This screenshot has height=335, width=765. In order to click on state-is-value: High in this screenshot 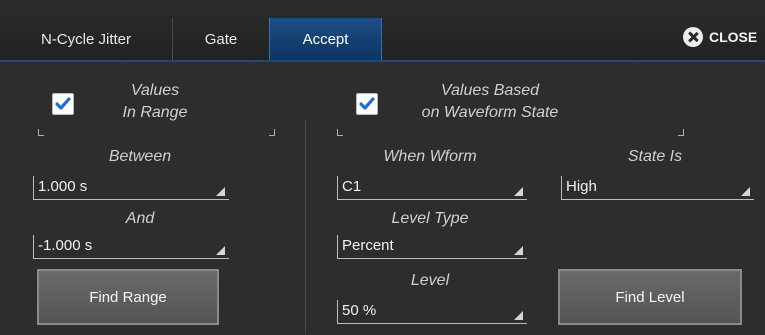, I will do `click(581, 186)`.